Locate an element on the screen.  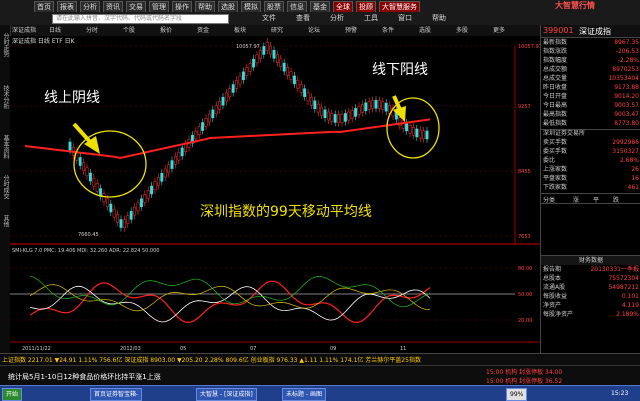
toolbar-item-0: 文件 is located at coordinates (269, 18).